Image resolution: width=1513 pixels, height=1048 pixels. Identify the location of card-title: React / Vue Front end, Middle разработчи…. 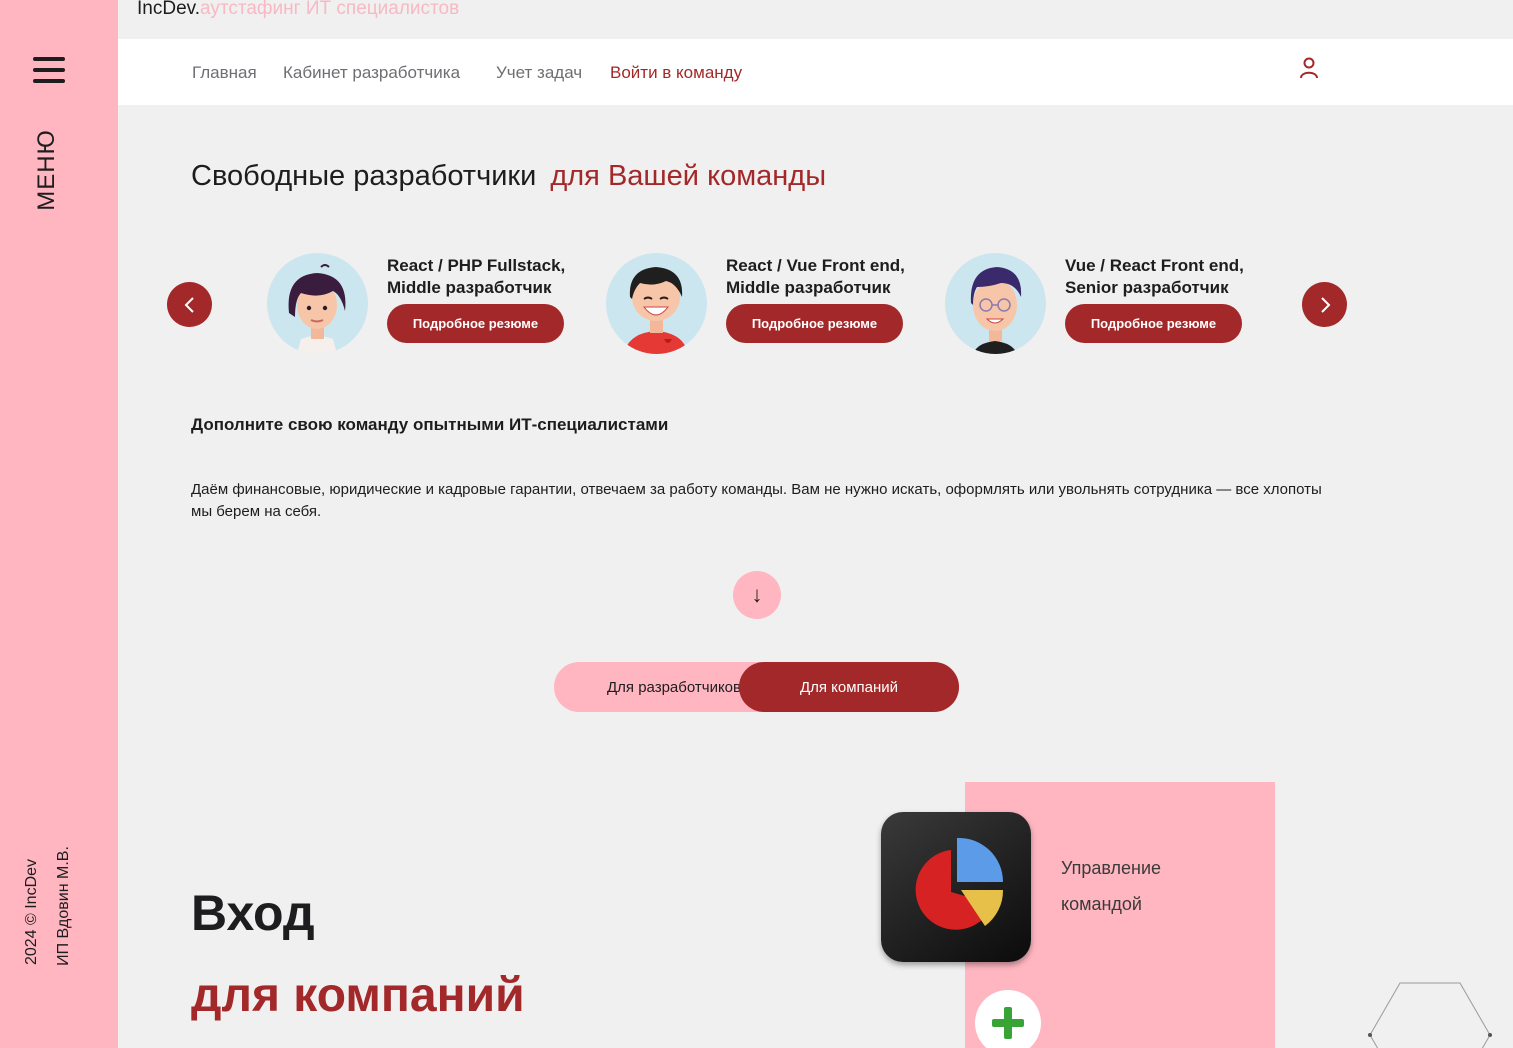
(815, 276).